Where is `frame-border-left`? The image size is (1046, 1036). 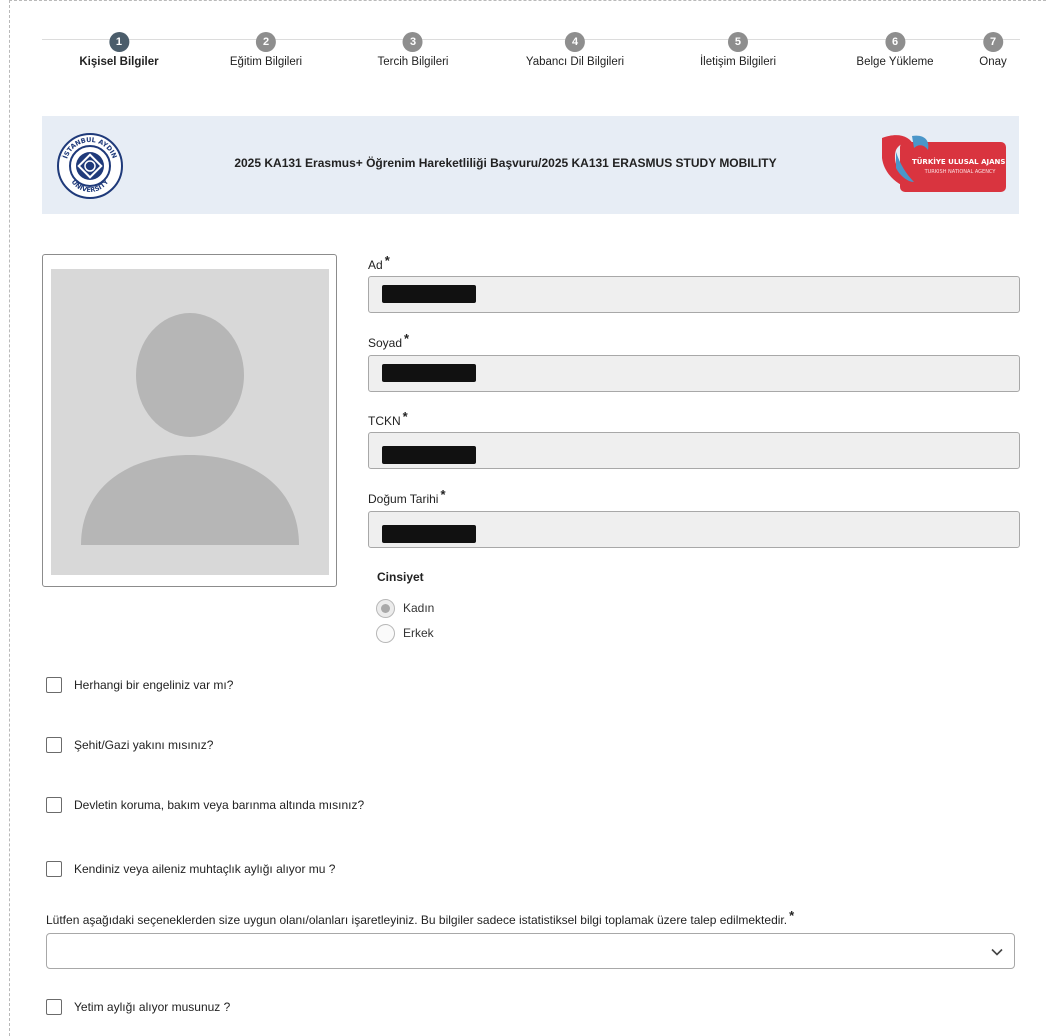
frame-border-left is located at coordinates (9, 518).